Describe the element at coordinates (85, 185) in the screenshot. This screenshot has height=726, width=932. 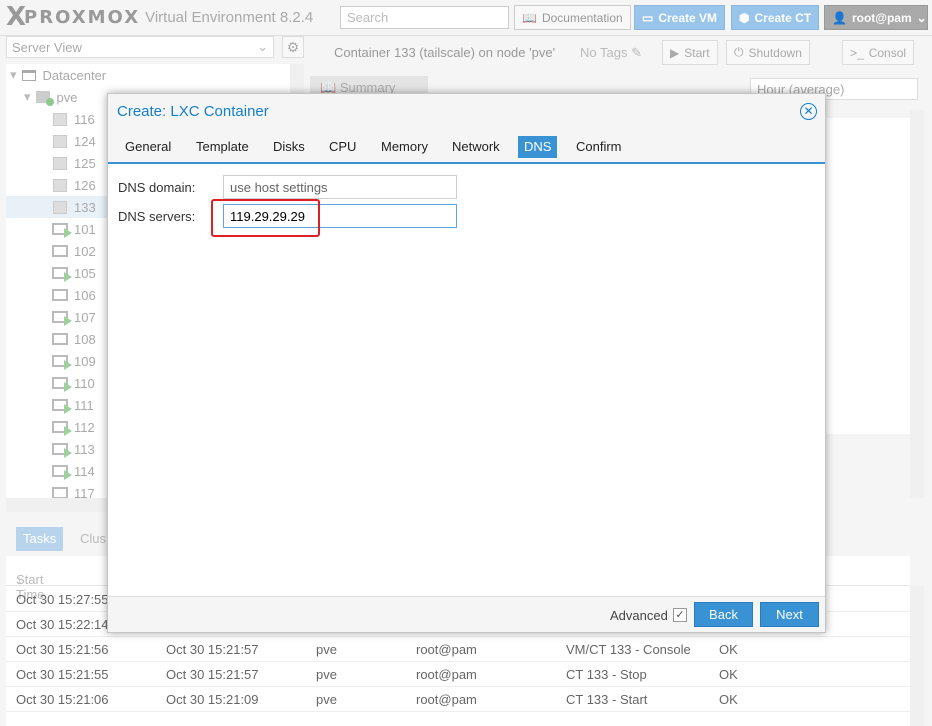
I see `tree-label: 126` at that location.